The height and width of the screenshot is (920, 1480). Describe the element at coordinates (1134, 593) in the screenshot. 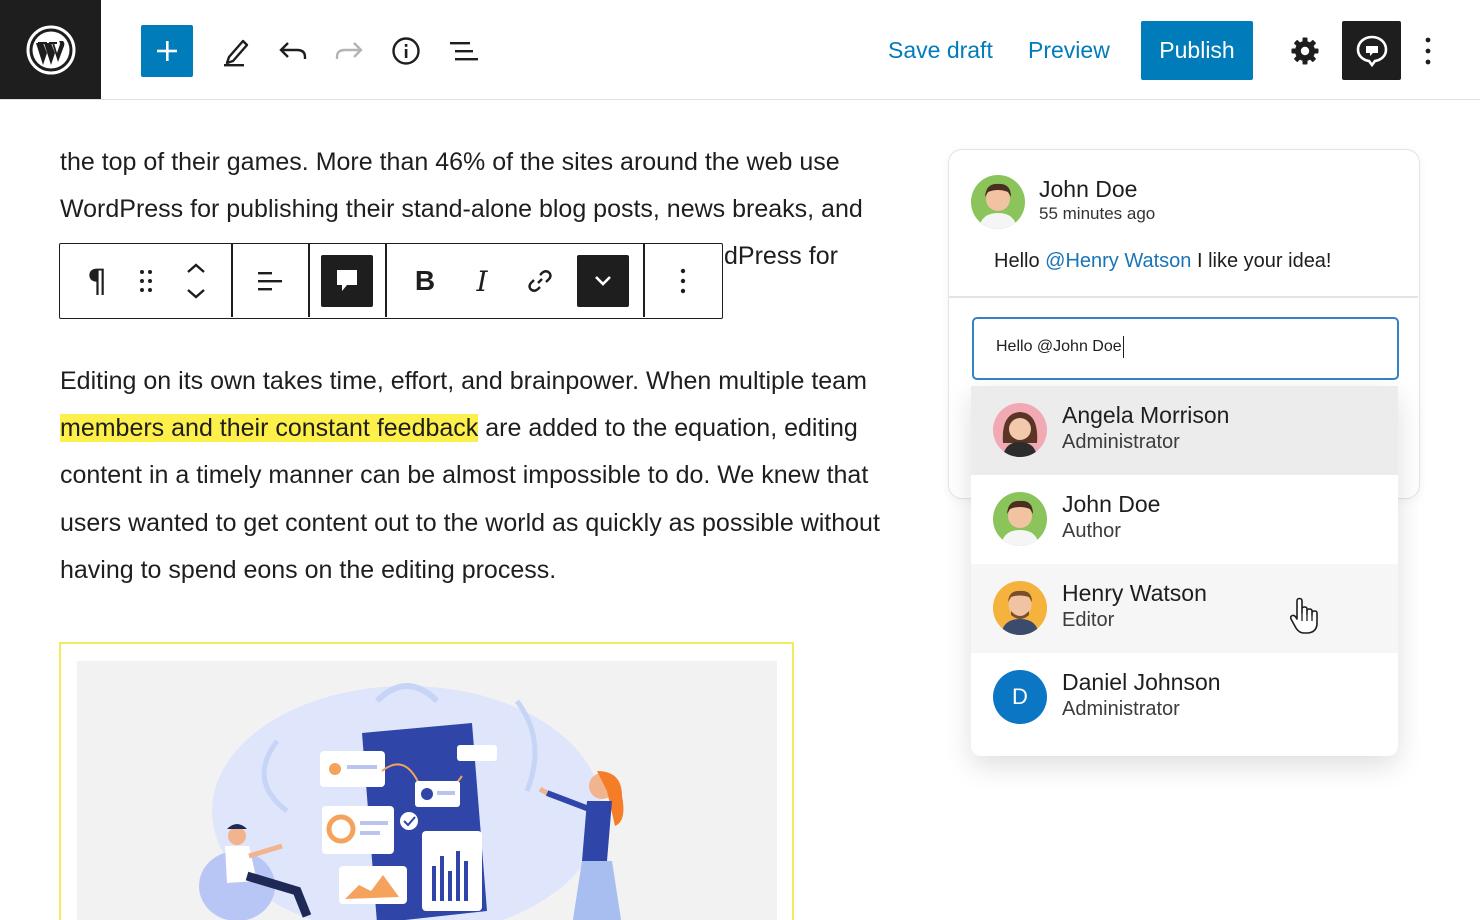

I see `mention-user-name: Henry Watson` at that location.